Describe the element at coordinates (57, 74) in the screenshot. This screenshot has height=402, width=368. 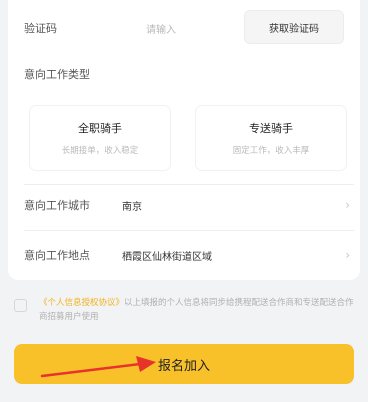
I see `job-type-label: 意向工作类型` at that location.